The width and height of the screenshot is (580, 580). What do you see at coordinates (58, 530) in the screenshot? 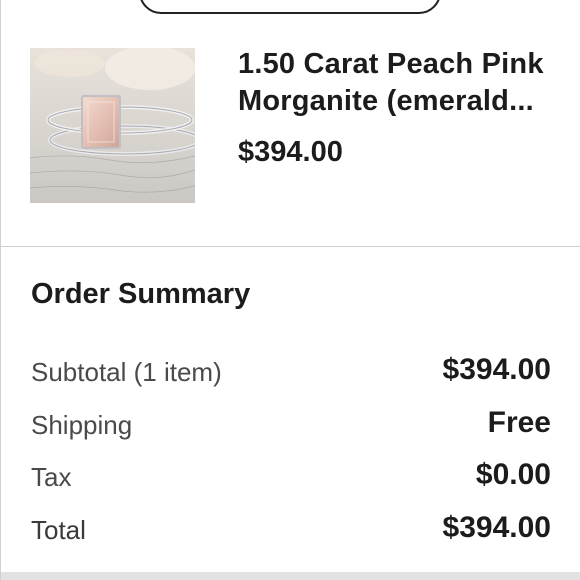
I see `total-label: Total` at bounding box center [58, 530].